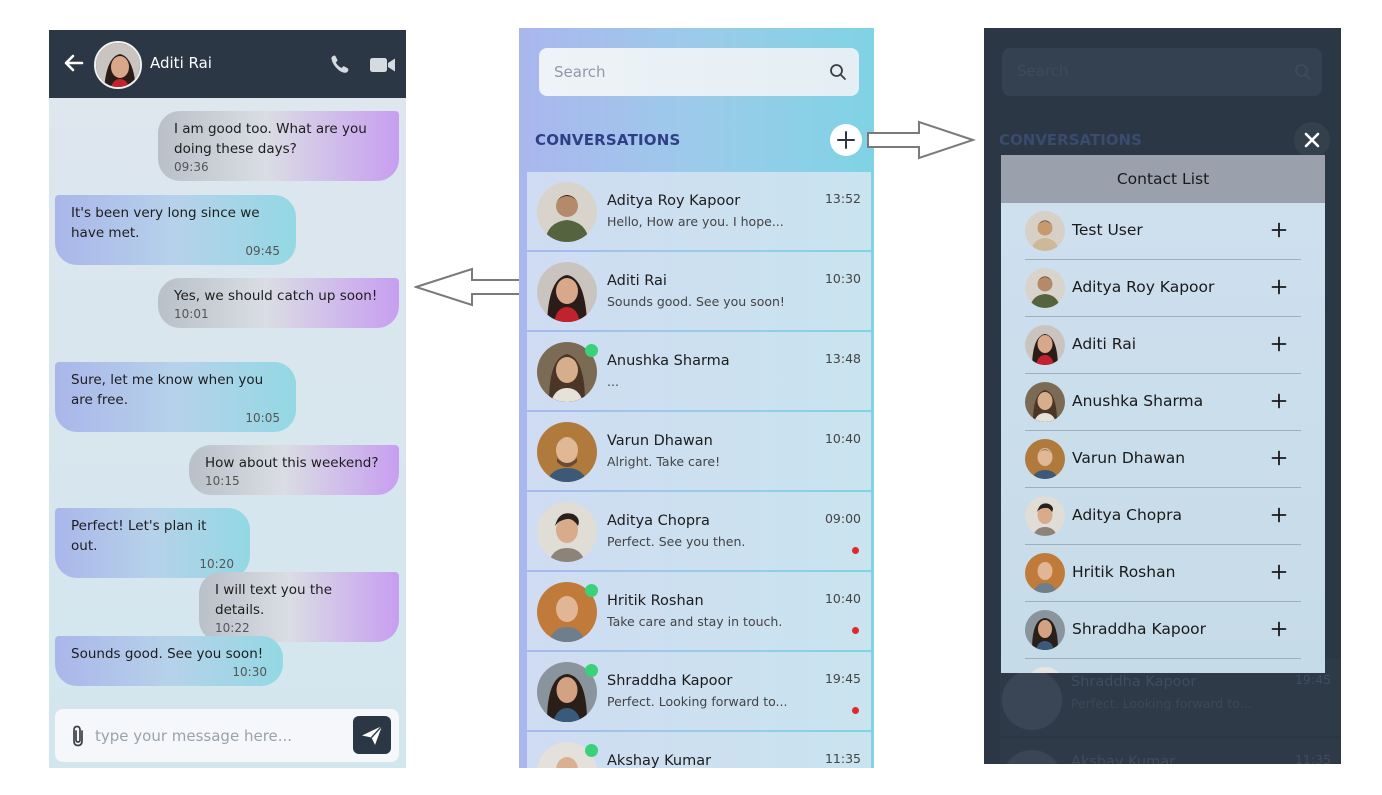 Image resolution: width=1382 pixels, height=795 pixels. I want to click on message-input, so click(220, 736).